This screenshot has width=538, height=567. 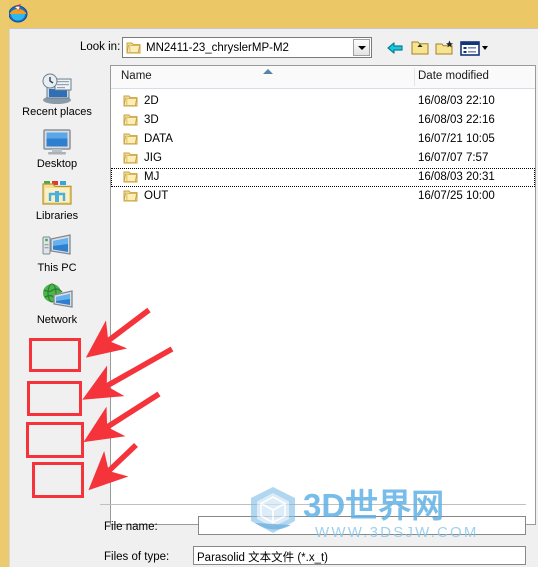 What do you see at coordinates (131, 527) in the screenshot?
I see `file-name-label: File name:` at bounding box center [131, 527].